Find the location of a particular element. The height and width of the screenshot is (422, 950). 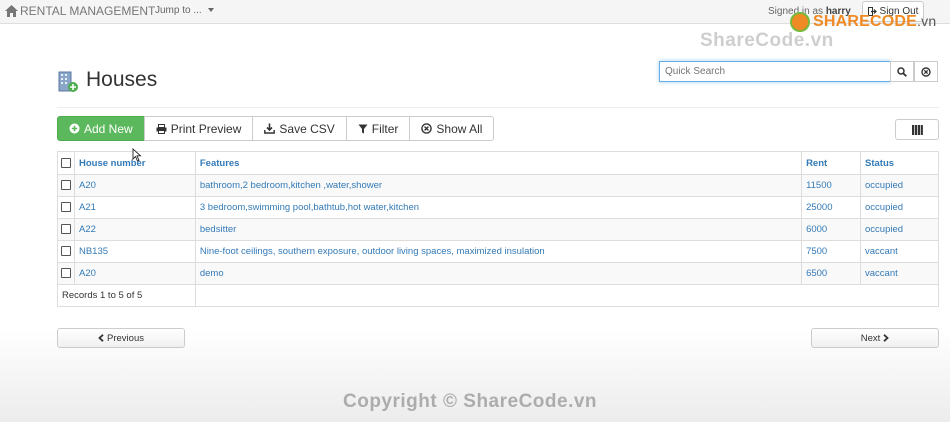

features-cell: bathroom,2 bedroom,kitchen ,water,shower is located at coordinates (498, 185).